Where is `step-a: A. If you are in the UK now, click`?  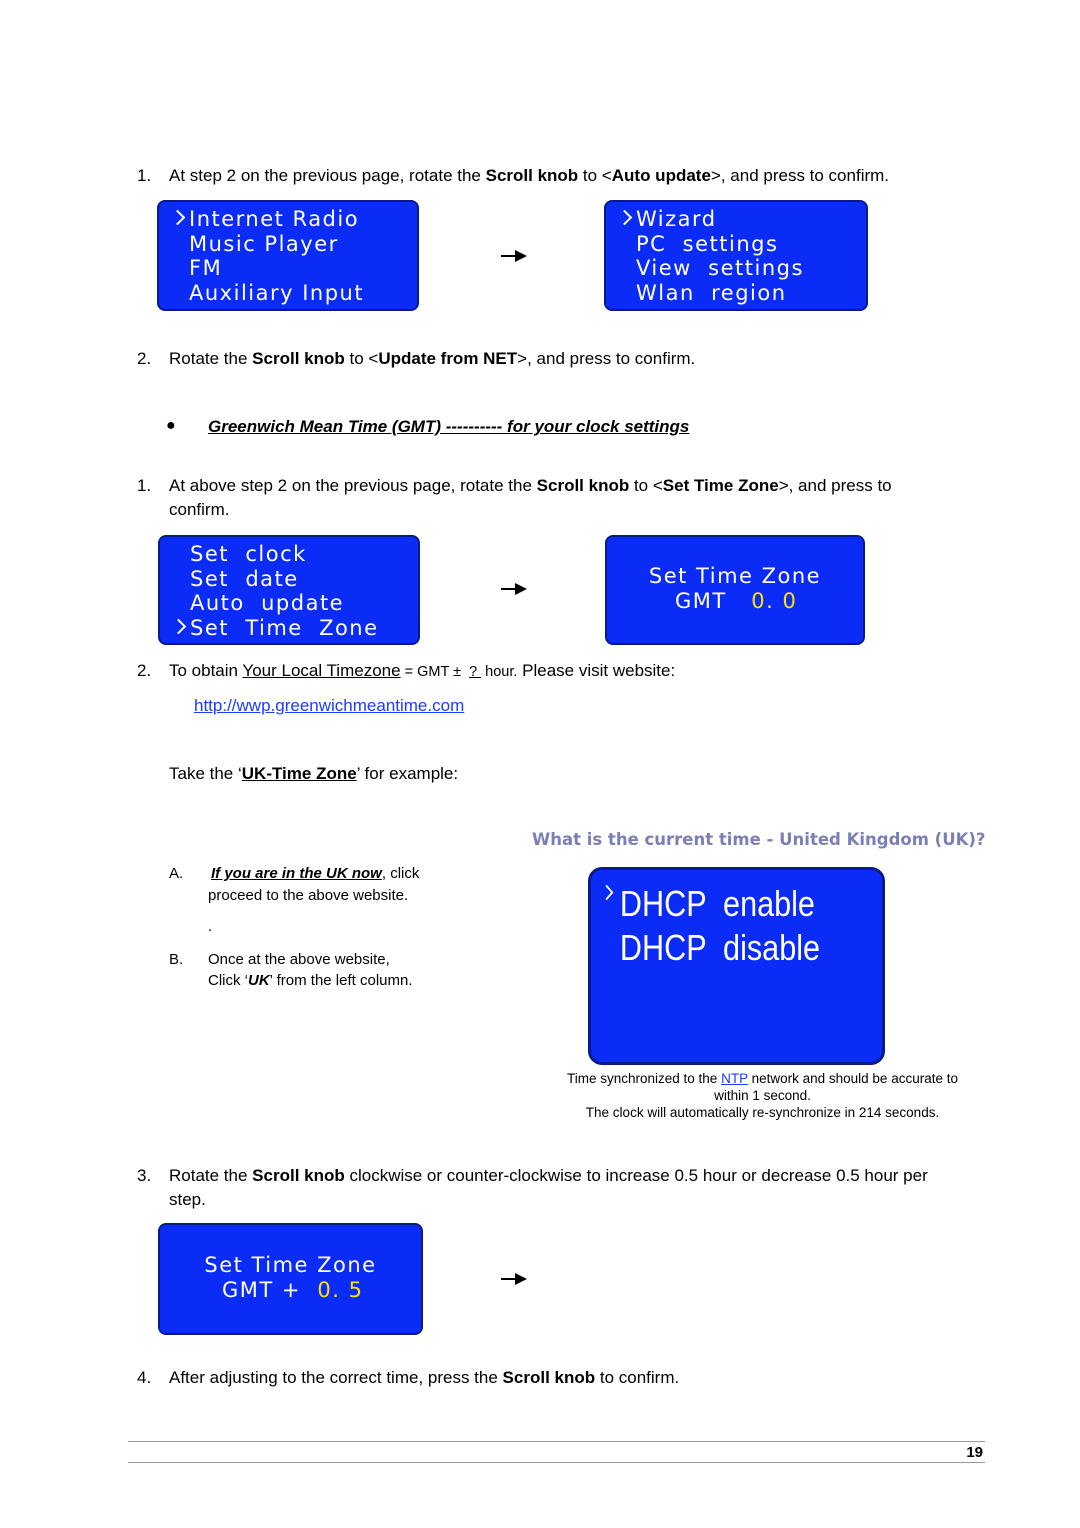 step-a: A. If you are in the UK now, click is located at coordinates (294, 873).